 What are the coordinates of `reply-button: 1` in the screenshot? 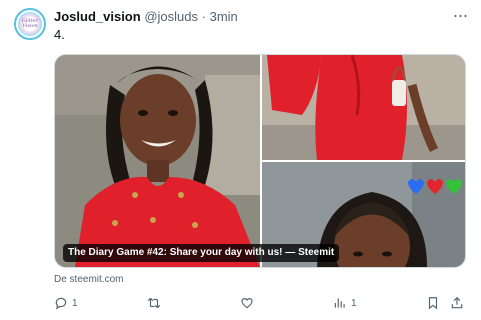 It's located at (66, 303).